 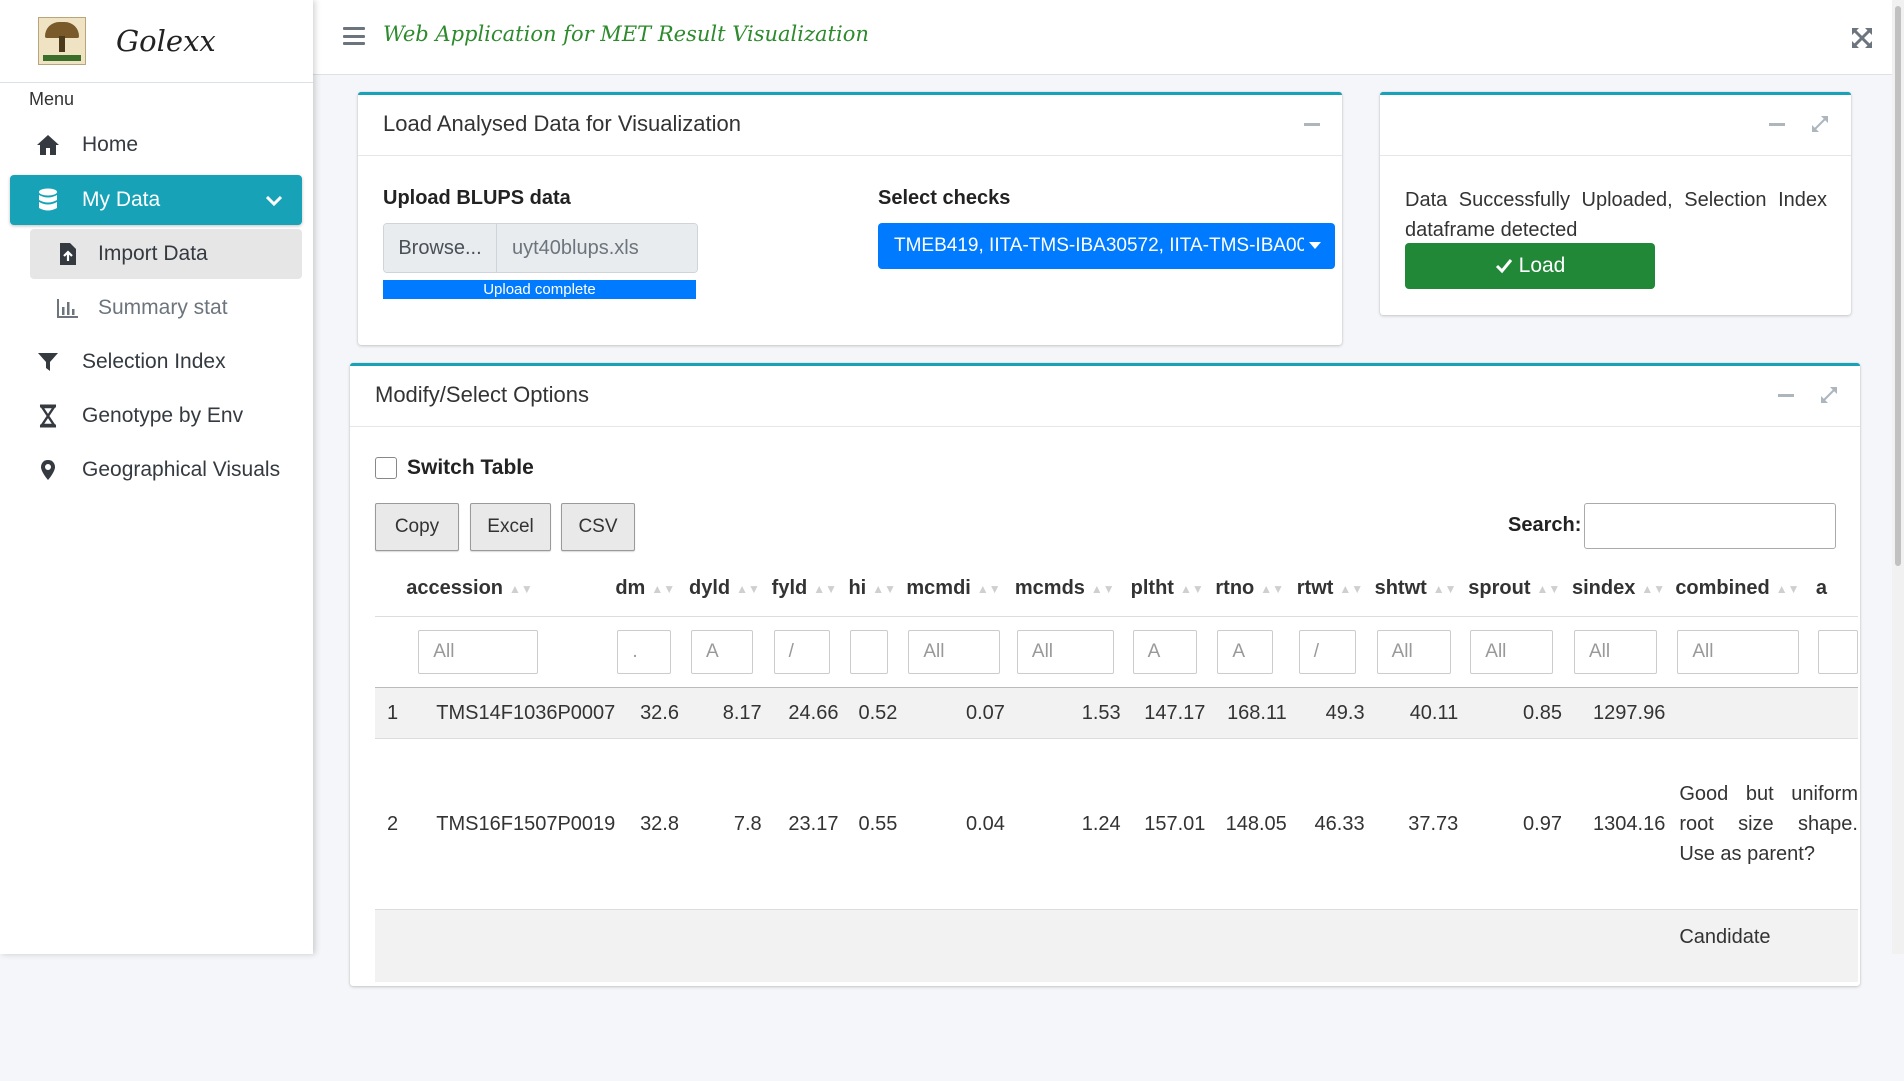 What do you see at coordinates (386, 468) in the screenshot?
I see `switch-table-checkbox` at bounding box center [386, 468].